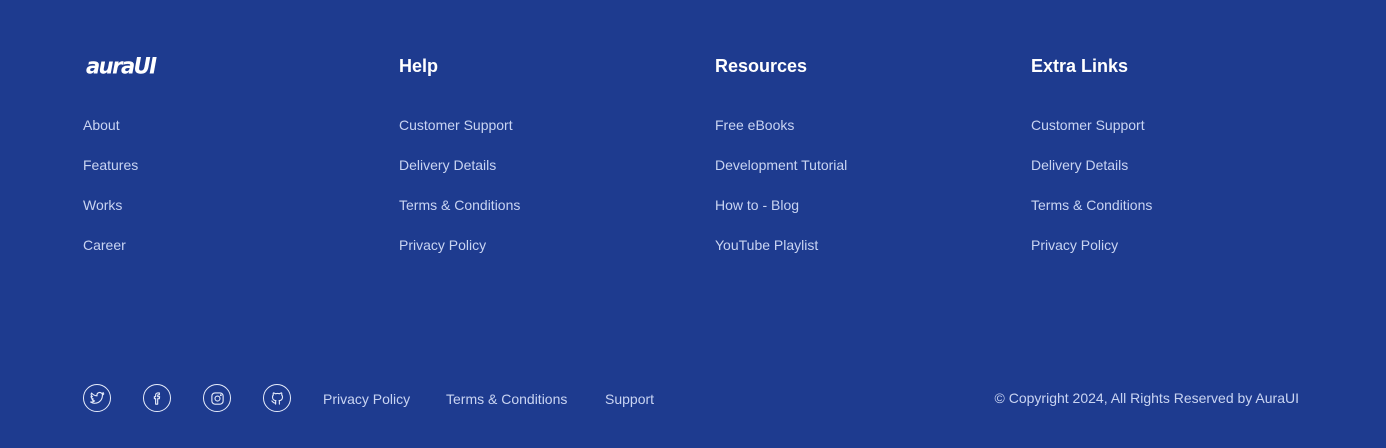 This screenshot has width=1386, height=448. What do you see at coordinates (447, 165) in the screenshot?
I see `help-link-delivery-details: Delivery Details` at bounding box center [447, 165].